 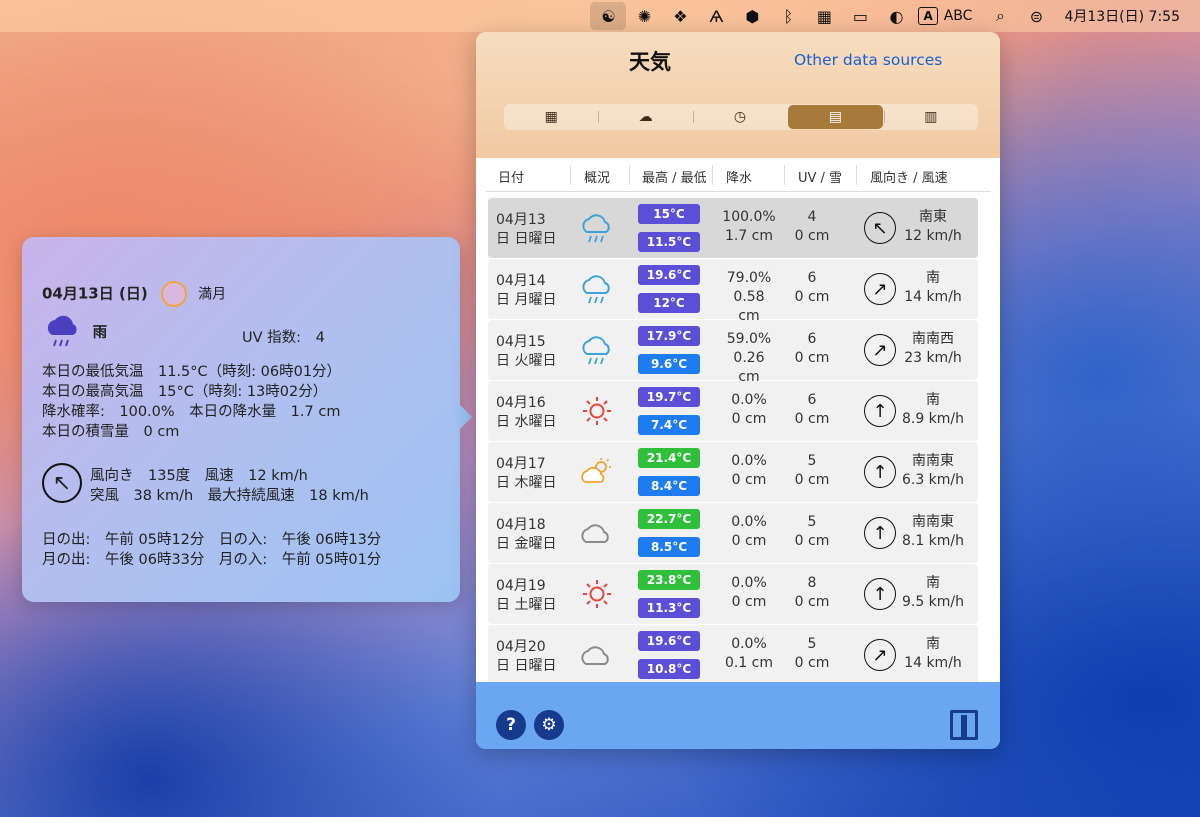 I want to click on tab-calendar: ▦, so click(x=551, y=117).